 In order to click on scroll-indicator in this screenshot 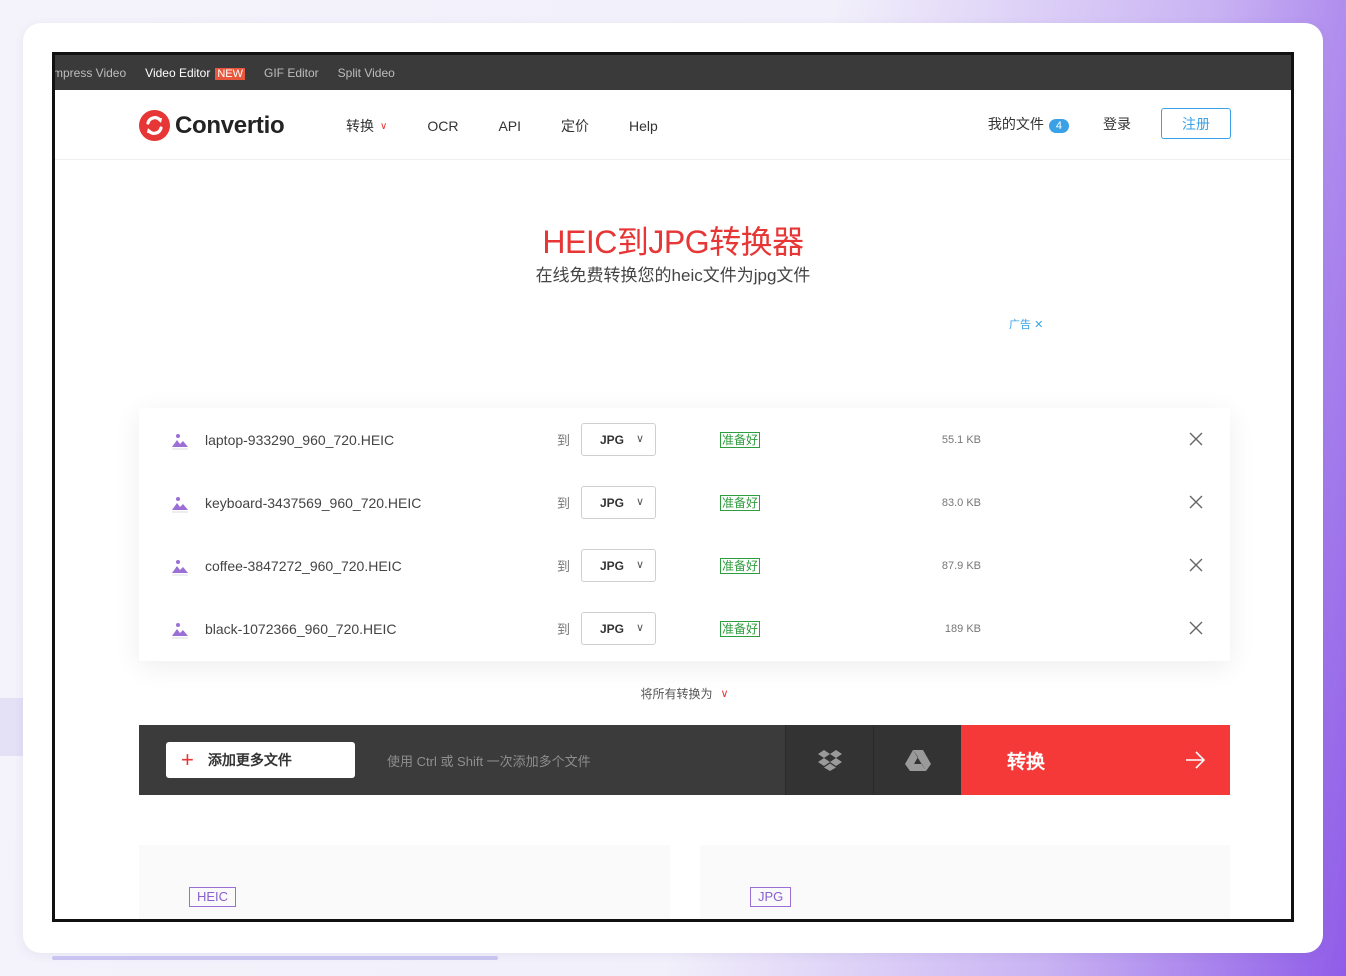, I will do `click(275, 958)`.